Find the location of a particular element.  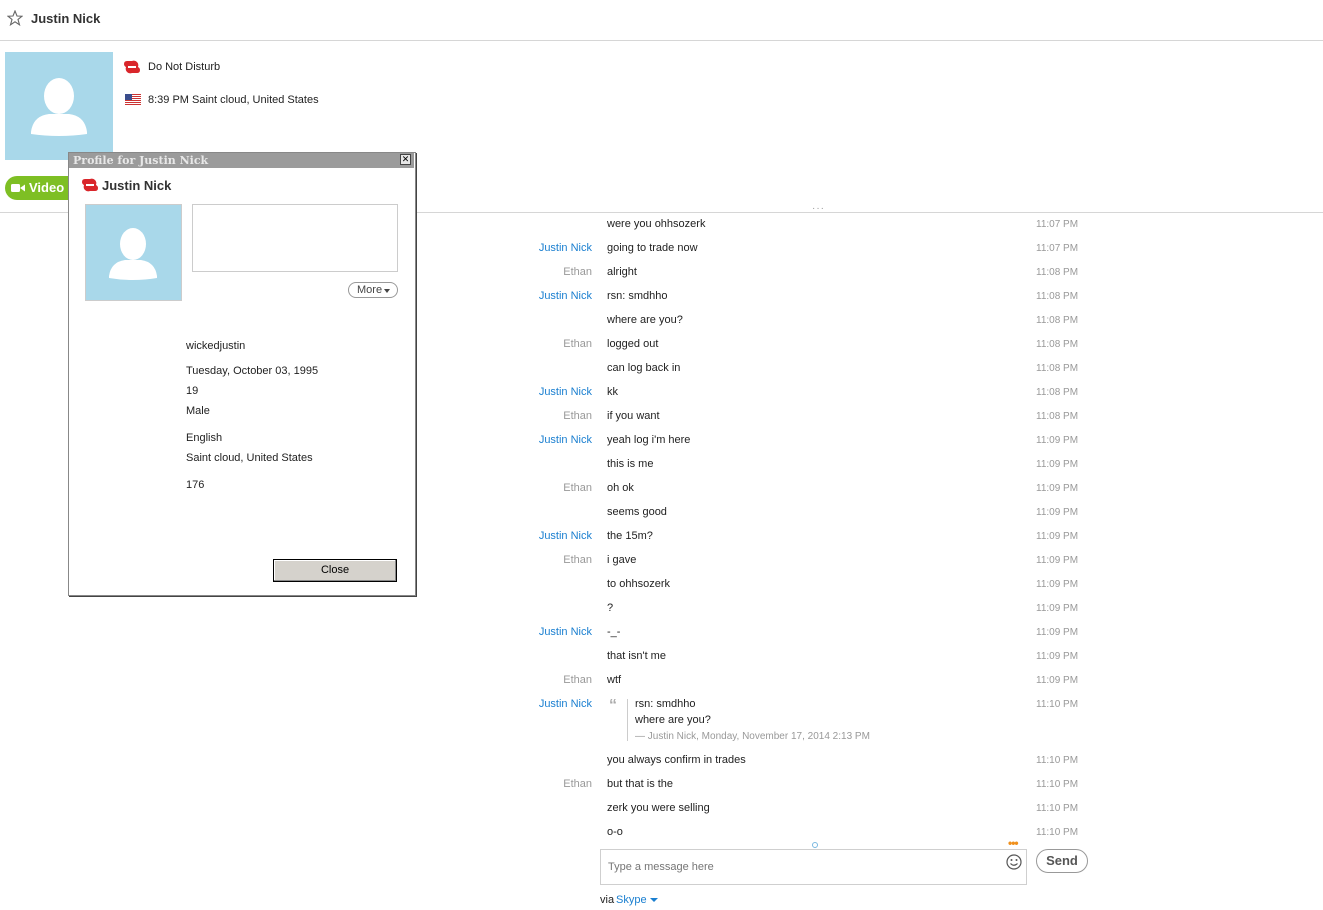

message-text: this is me is located at coordinates (630, 464).